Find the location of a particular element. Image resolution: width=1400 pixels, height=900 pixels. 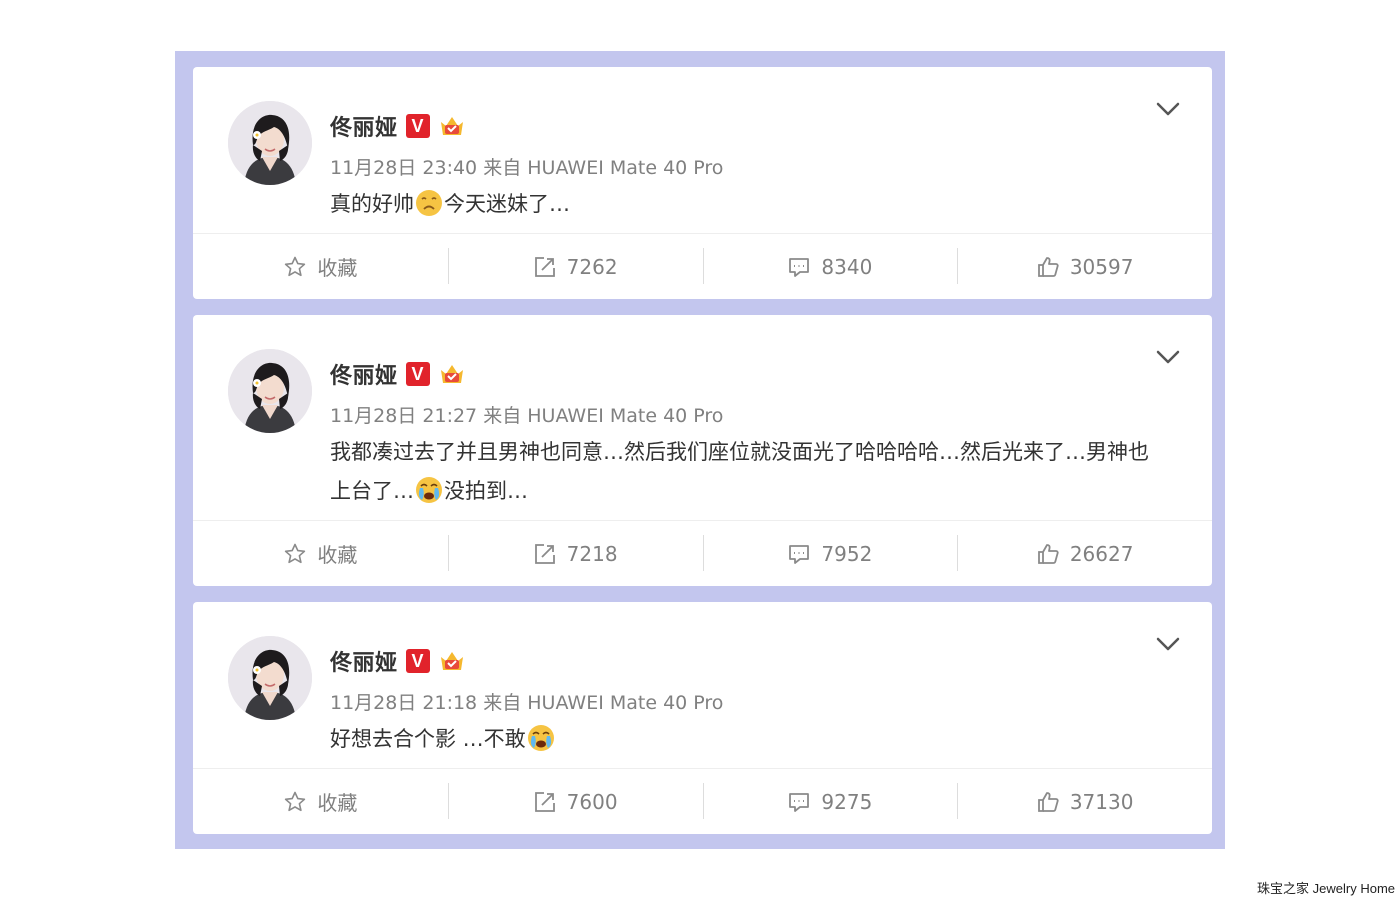

comment-count: 9275 is located at coordinates (847, 801).